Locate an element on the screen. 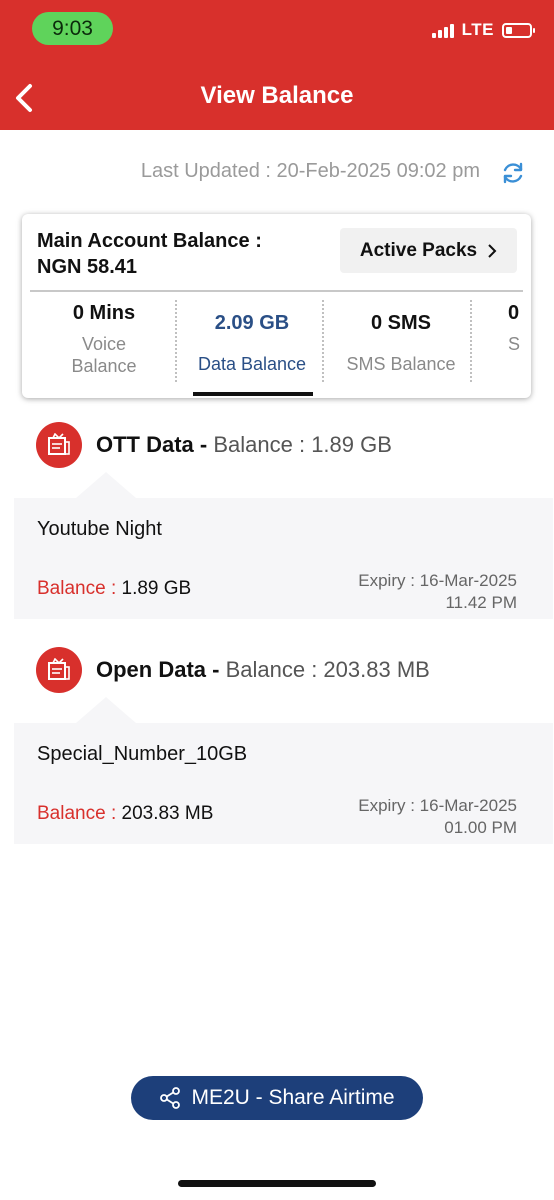 Image resolution: width=554 pixels, height=1200 pixels. pack-balance-value: 203.83 MB is located at coordinates (167, 813).